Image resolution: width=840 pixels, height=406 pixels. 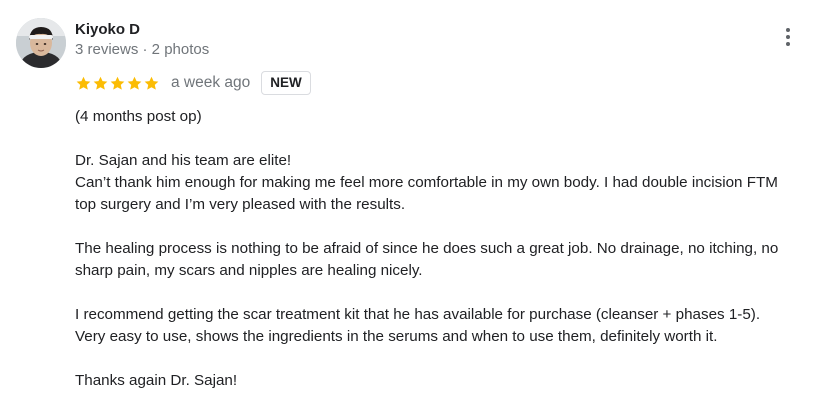 I want to click on avatar-image, so click(x=41, y=43).